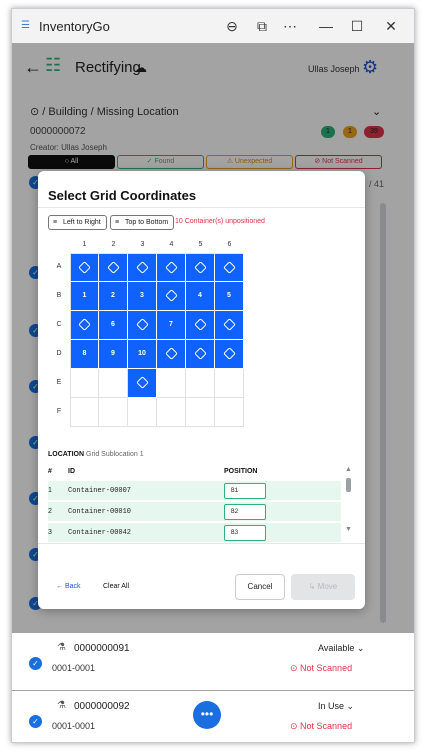 The image size is (432, 756). What do you see at coordinates (171, 325) in the screenshot?
I see `grid-cell-C4: 7` at bounding box center [171, 325].